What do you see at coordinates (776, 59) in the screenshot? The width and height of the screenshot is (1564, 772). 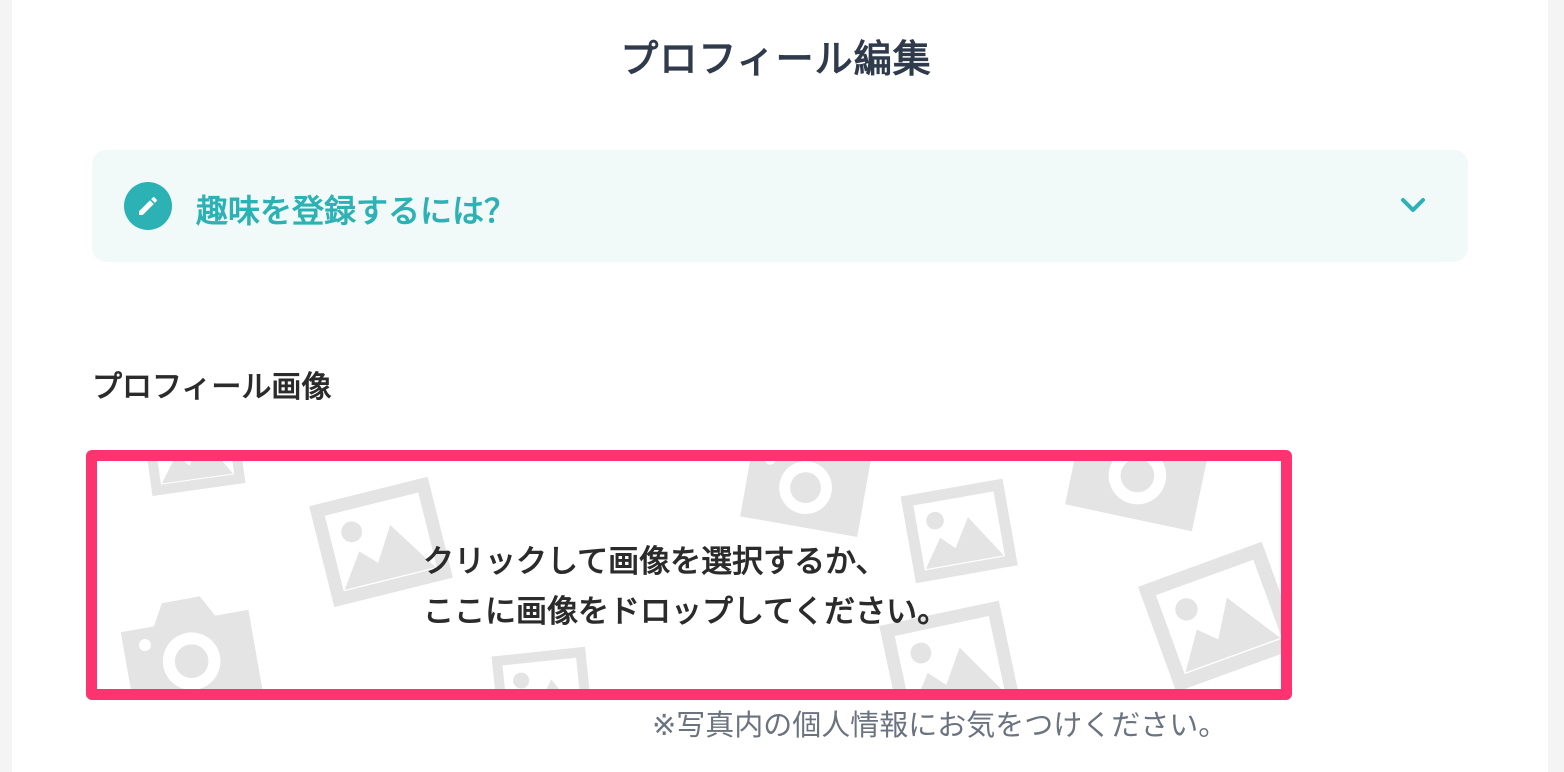 I see `page-title: プロフィール編集` at bounding box center [776, 59].